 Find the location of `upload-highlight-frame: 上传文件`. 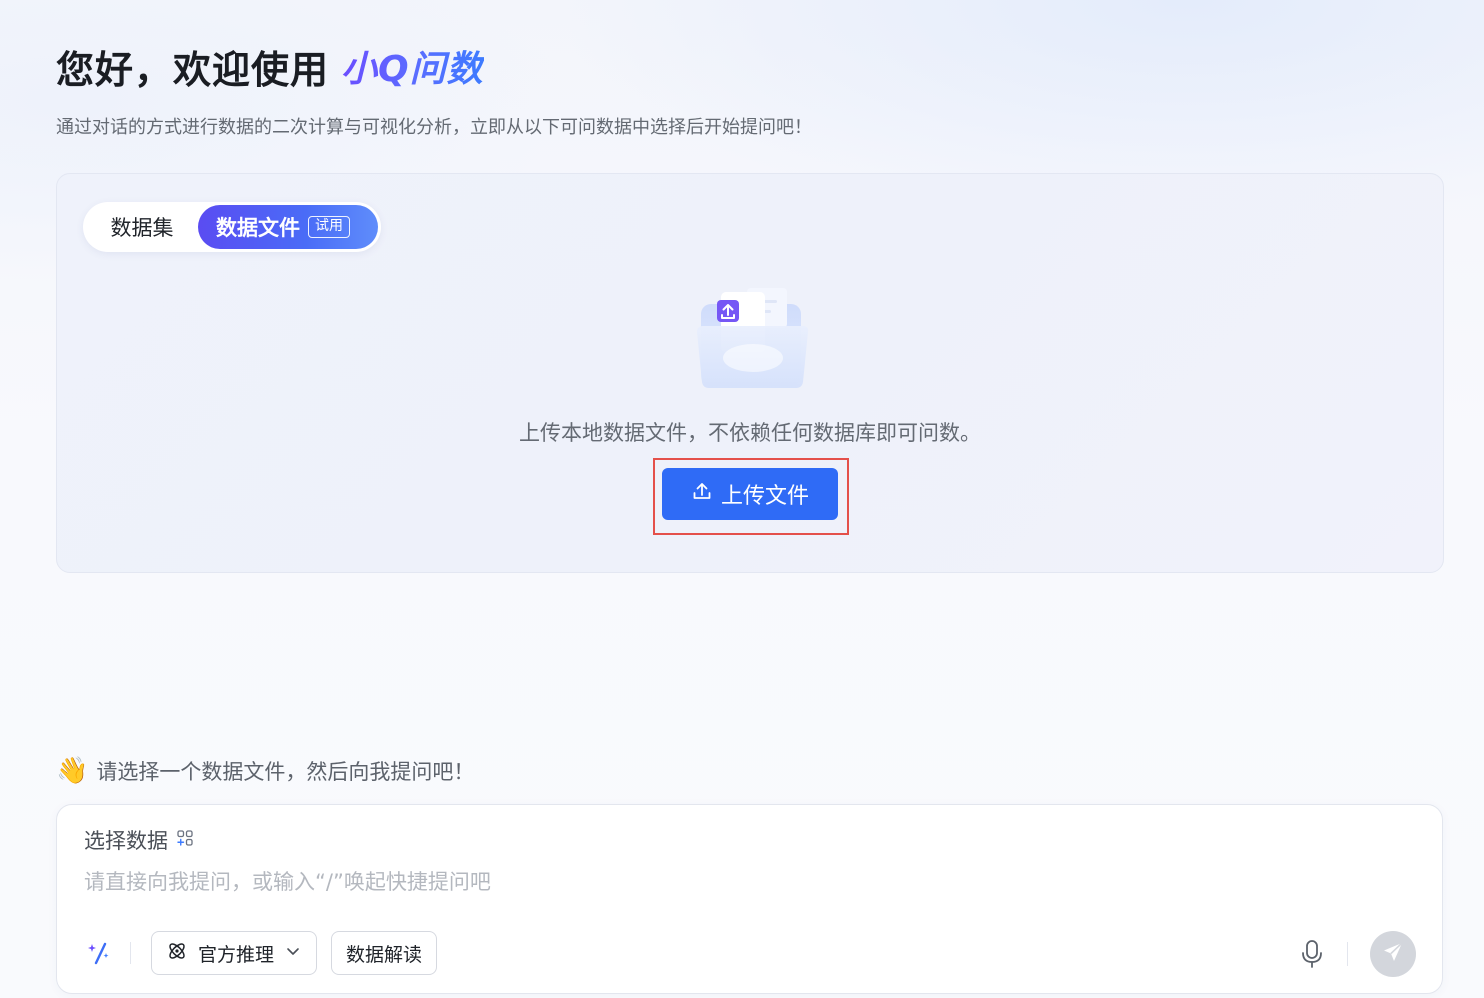

upload-highlight-frame: 上传文件 is located at coordinates (751, 496).